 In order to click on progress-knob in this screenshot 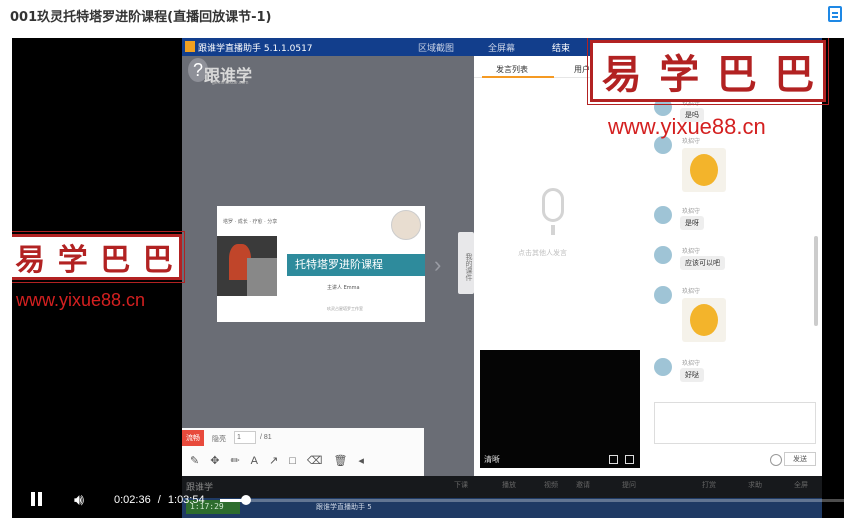, I will do `click(245, 500)`.